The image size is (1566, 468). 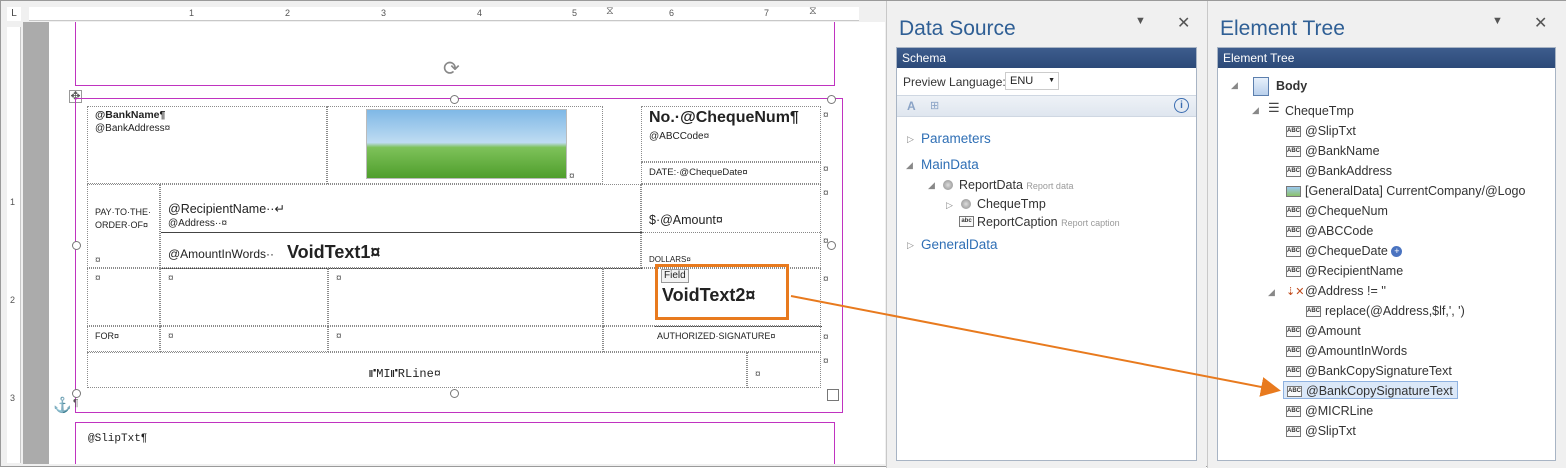 I want to click on field-tag: Field, so click(x=675, y=276).